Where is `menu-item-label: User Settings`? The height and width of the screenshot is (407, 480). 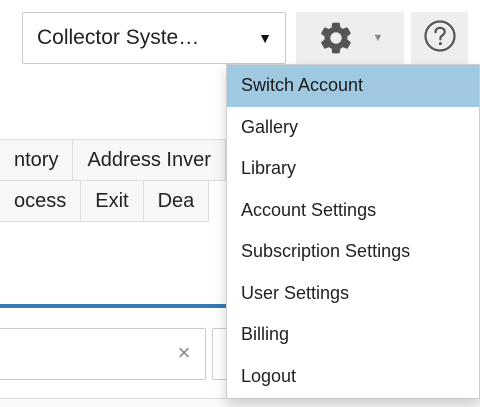
menu-item-label: User Settings is located at coordinates (295, 292).